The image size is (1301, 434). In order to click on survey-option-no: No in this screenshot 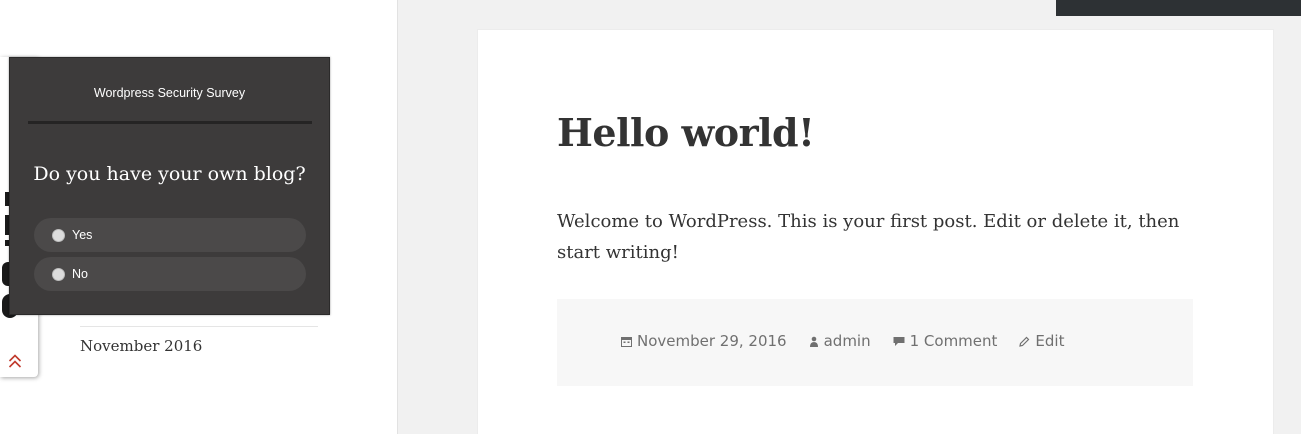, I will do `click(170, 274)`.